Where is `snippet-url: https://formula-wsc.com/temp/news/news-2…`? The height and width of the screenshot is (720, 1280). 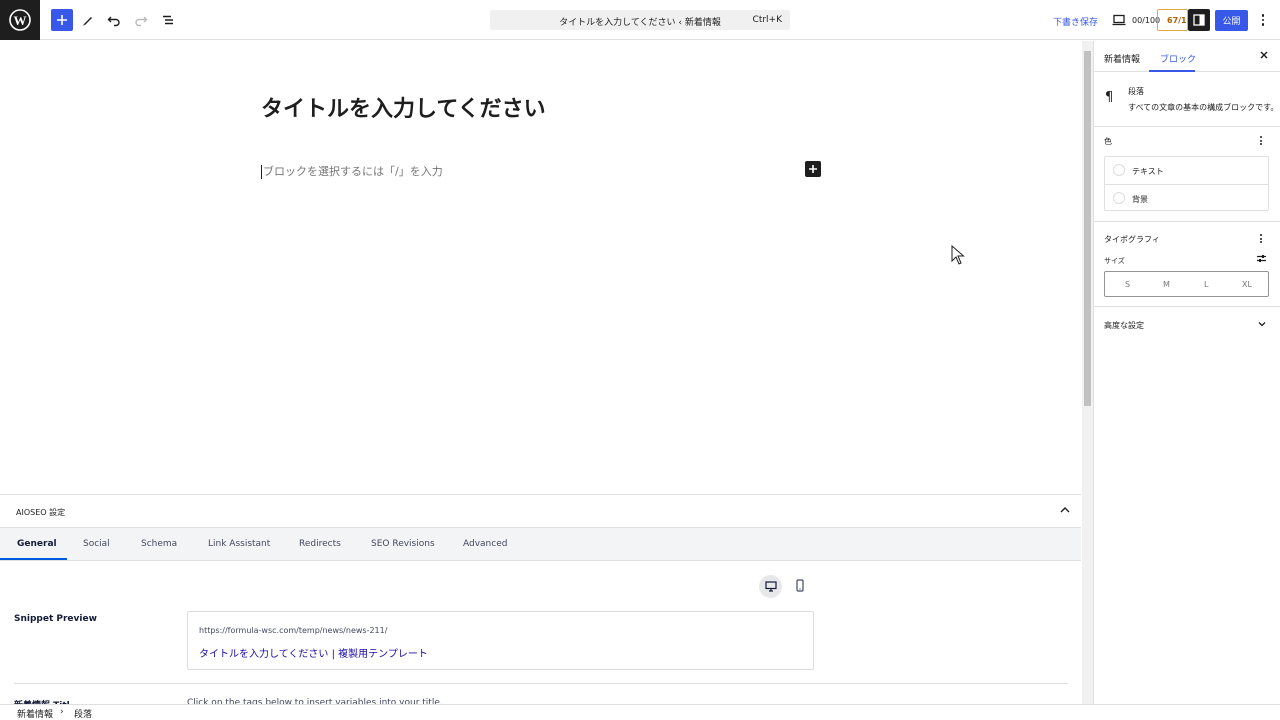
snippet-url: https://formula-wsc.com/temp/news/news-2… is located at coordinates (293, 630).